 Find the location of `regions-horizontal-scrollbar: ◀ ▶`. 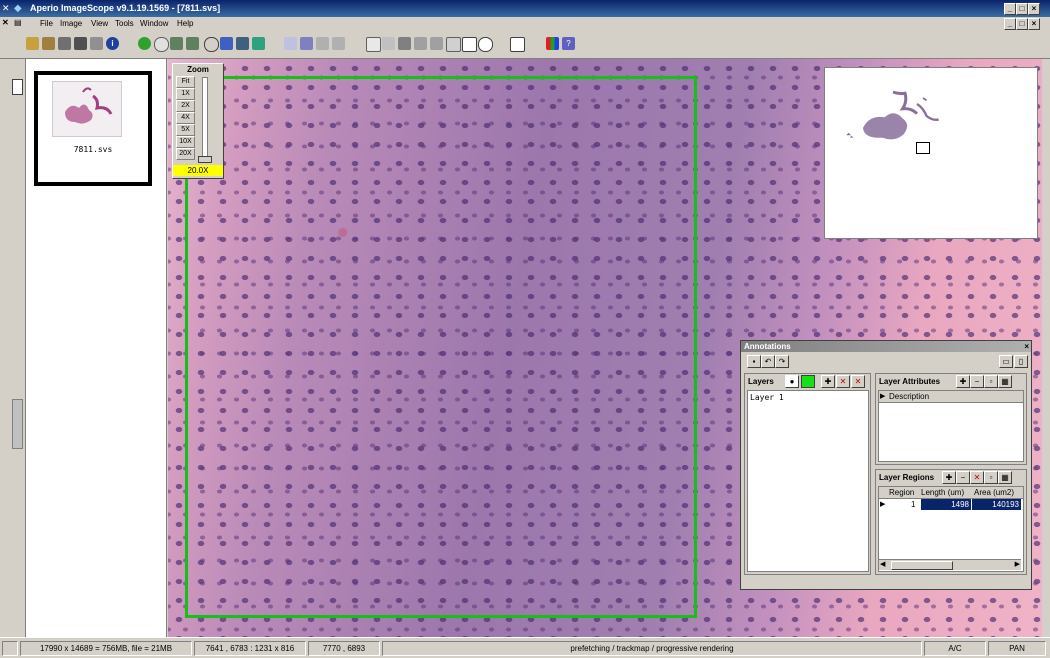

regions-horizontal-scrollbar: ◀ ▶ is located at coordinates (950, 564).